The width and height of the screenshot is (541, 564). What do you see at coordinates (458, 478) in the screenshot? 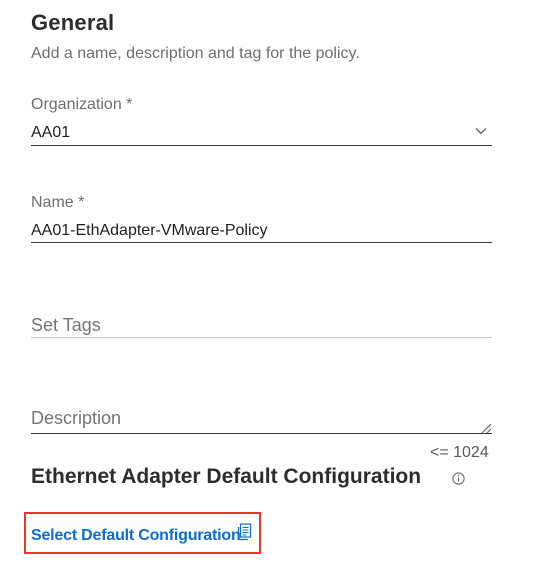
I see `info-icon` at bounding box center [458, 478].